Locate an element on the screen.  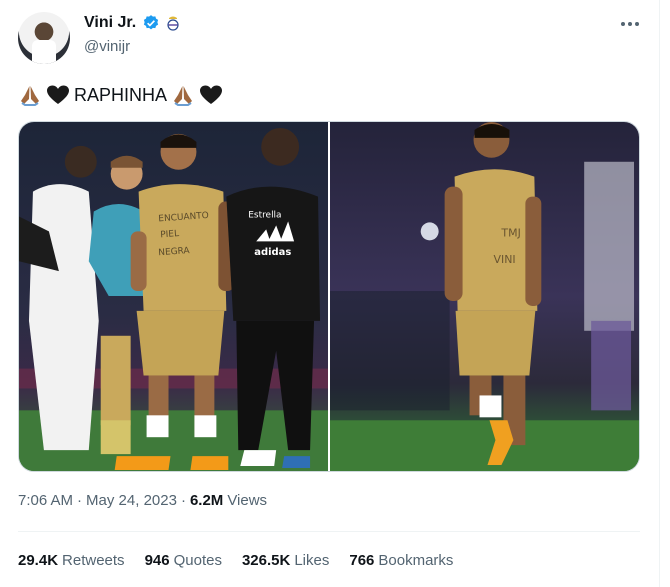
author-name-row: Vini Jr. is located at coordinates (132, 23).